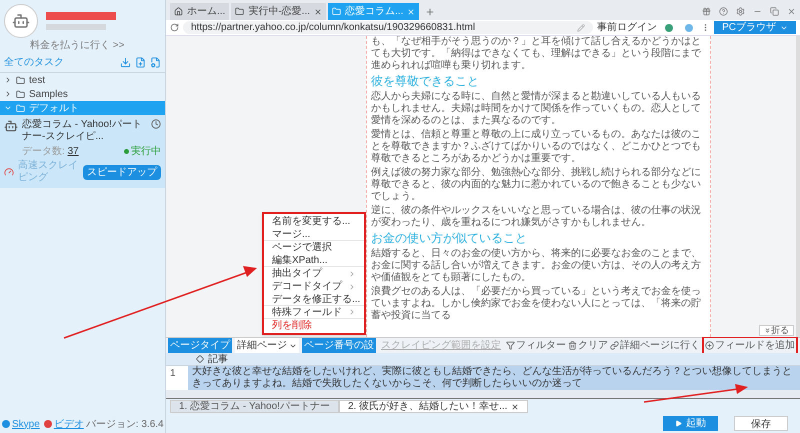 The image size is (800, 433). I want to click on page-type-label: ページタイプ, so click(200, 345).